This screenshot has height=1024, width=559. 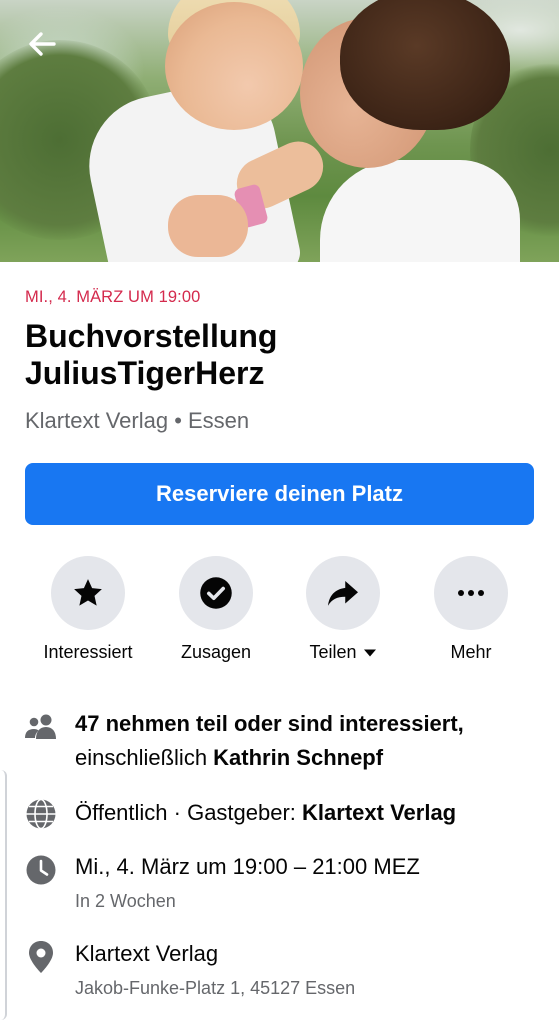 I want to click on attendance-count: 47 nehmen teil oder sind interessiert,, so click(x=269, y=724).